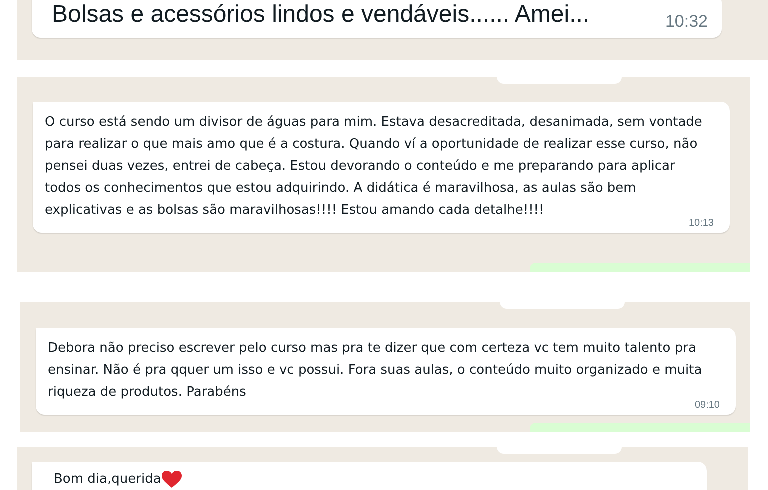 Image resolution: width=768 pixels, height=490 pixels. I want to click on message-time: 10:32, so click(686, 22).